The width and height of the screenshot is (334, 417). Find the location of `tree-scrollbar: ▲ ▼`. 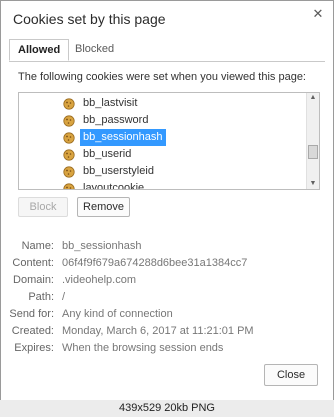

tree-scrollbar: ▲ ▼ is located at coordinates (312, 141).